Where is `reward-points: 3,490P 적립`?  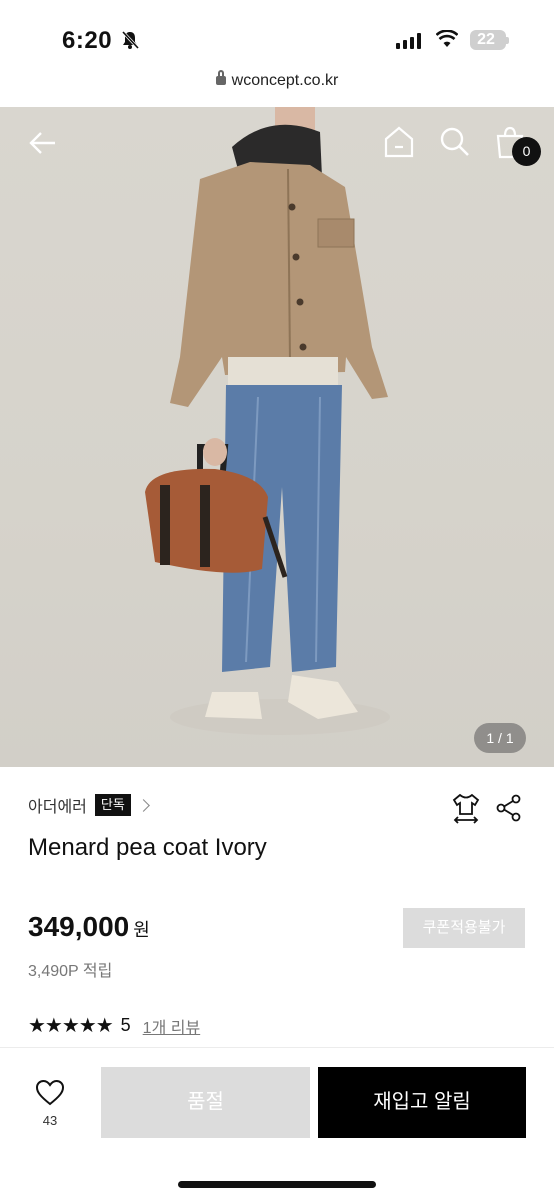
reward-points: 3,490P 적립 is located at coordinates (70, 971).